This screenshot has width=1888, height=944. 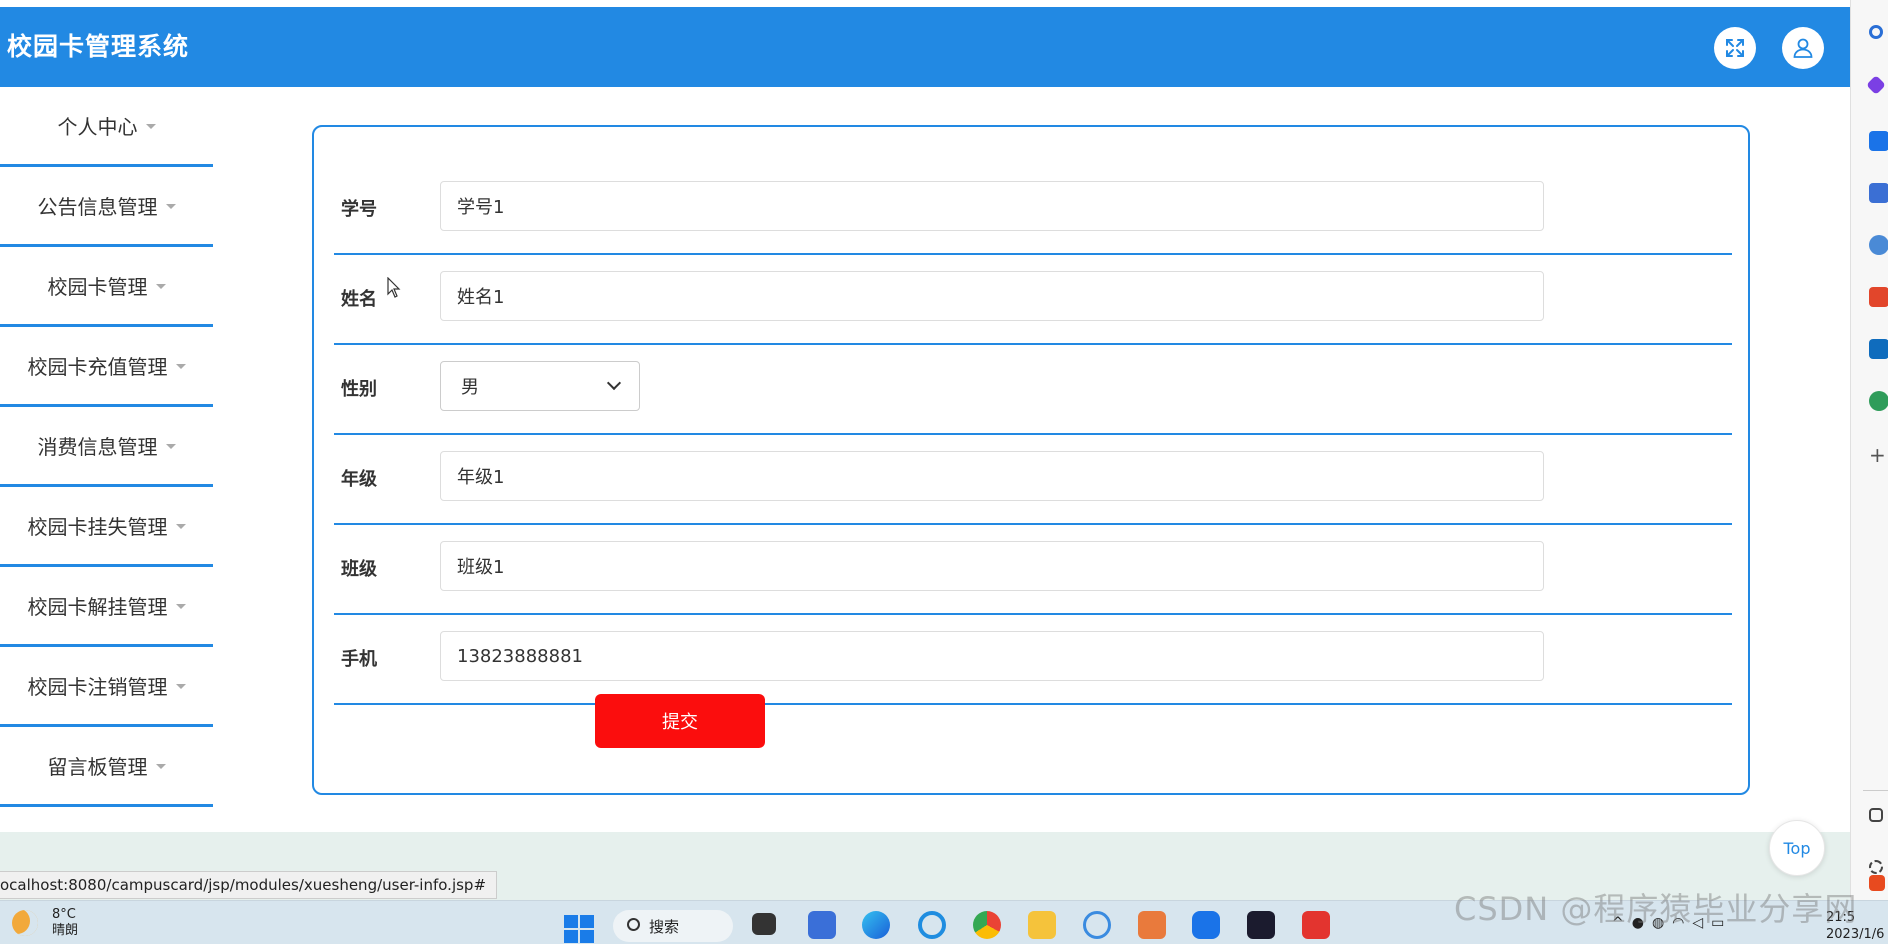 What do you see at coordinates (97, 207) in the screenshot?
I see `sidebar-item-label: 公告信息管理` at bounding box center [97, 207].